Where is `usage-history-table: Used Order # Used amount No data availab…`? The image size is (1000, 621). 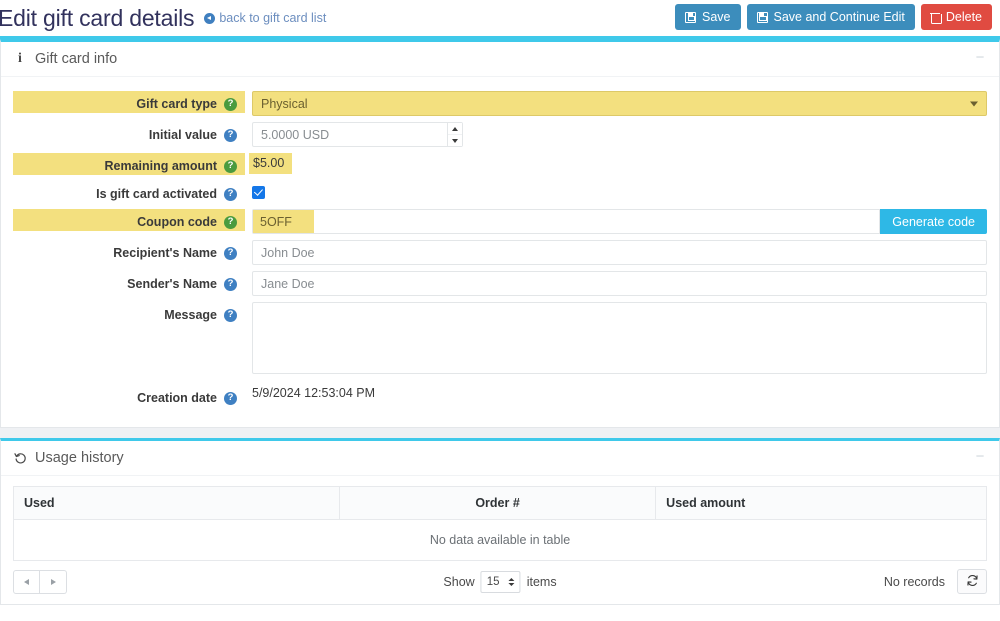
usage-history-table: Used Order # Used amount No data availab… is located at coordinates (500, 523).